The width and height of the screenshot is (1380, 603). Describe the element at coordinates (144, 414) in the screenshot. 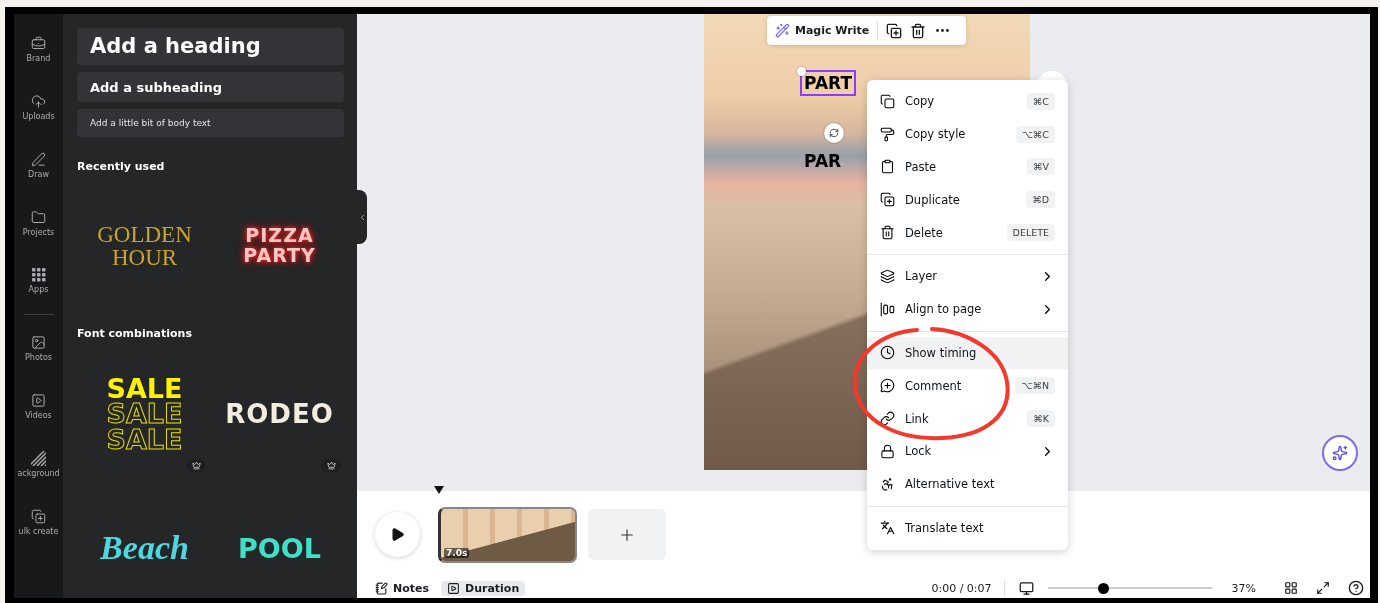

I see `font-tile: SALE SALE SALE` at that location.